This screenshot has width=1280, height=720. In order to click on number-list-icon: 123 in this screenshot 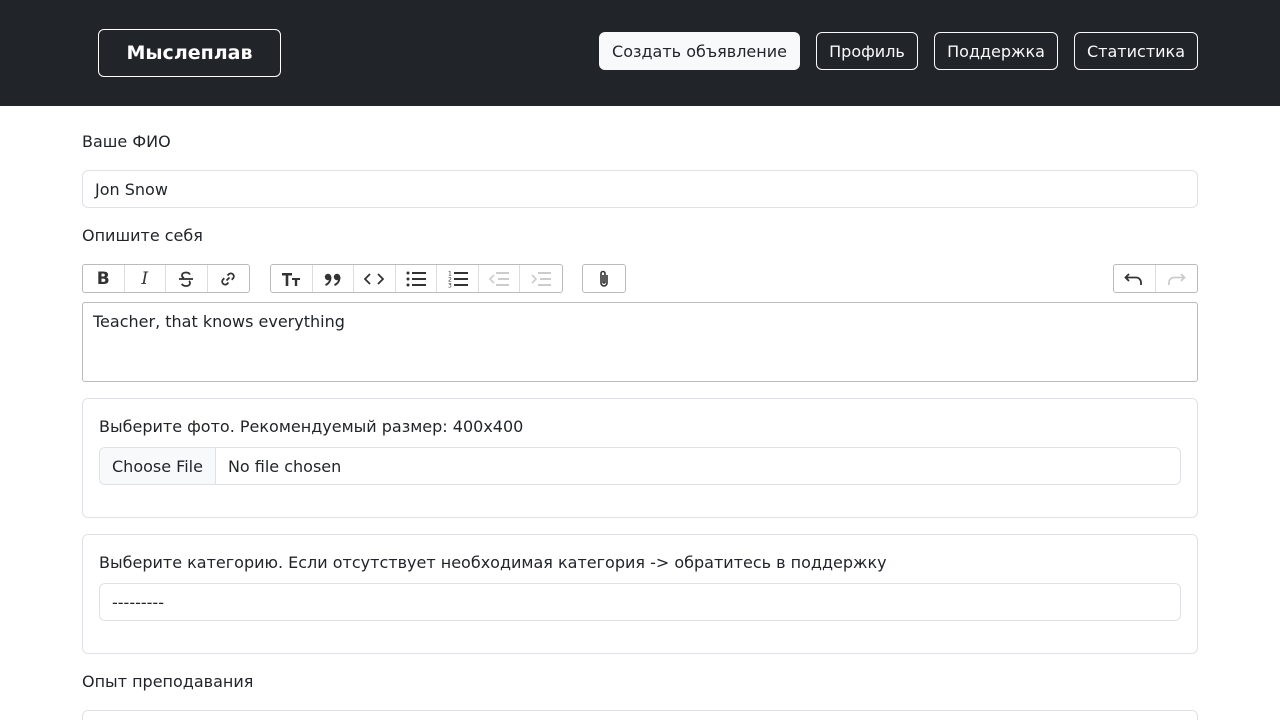, I will do `click(458, 278)`.